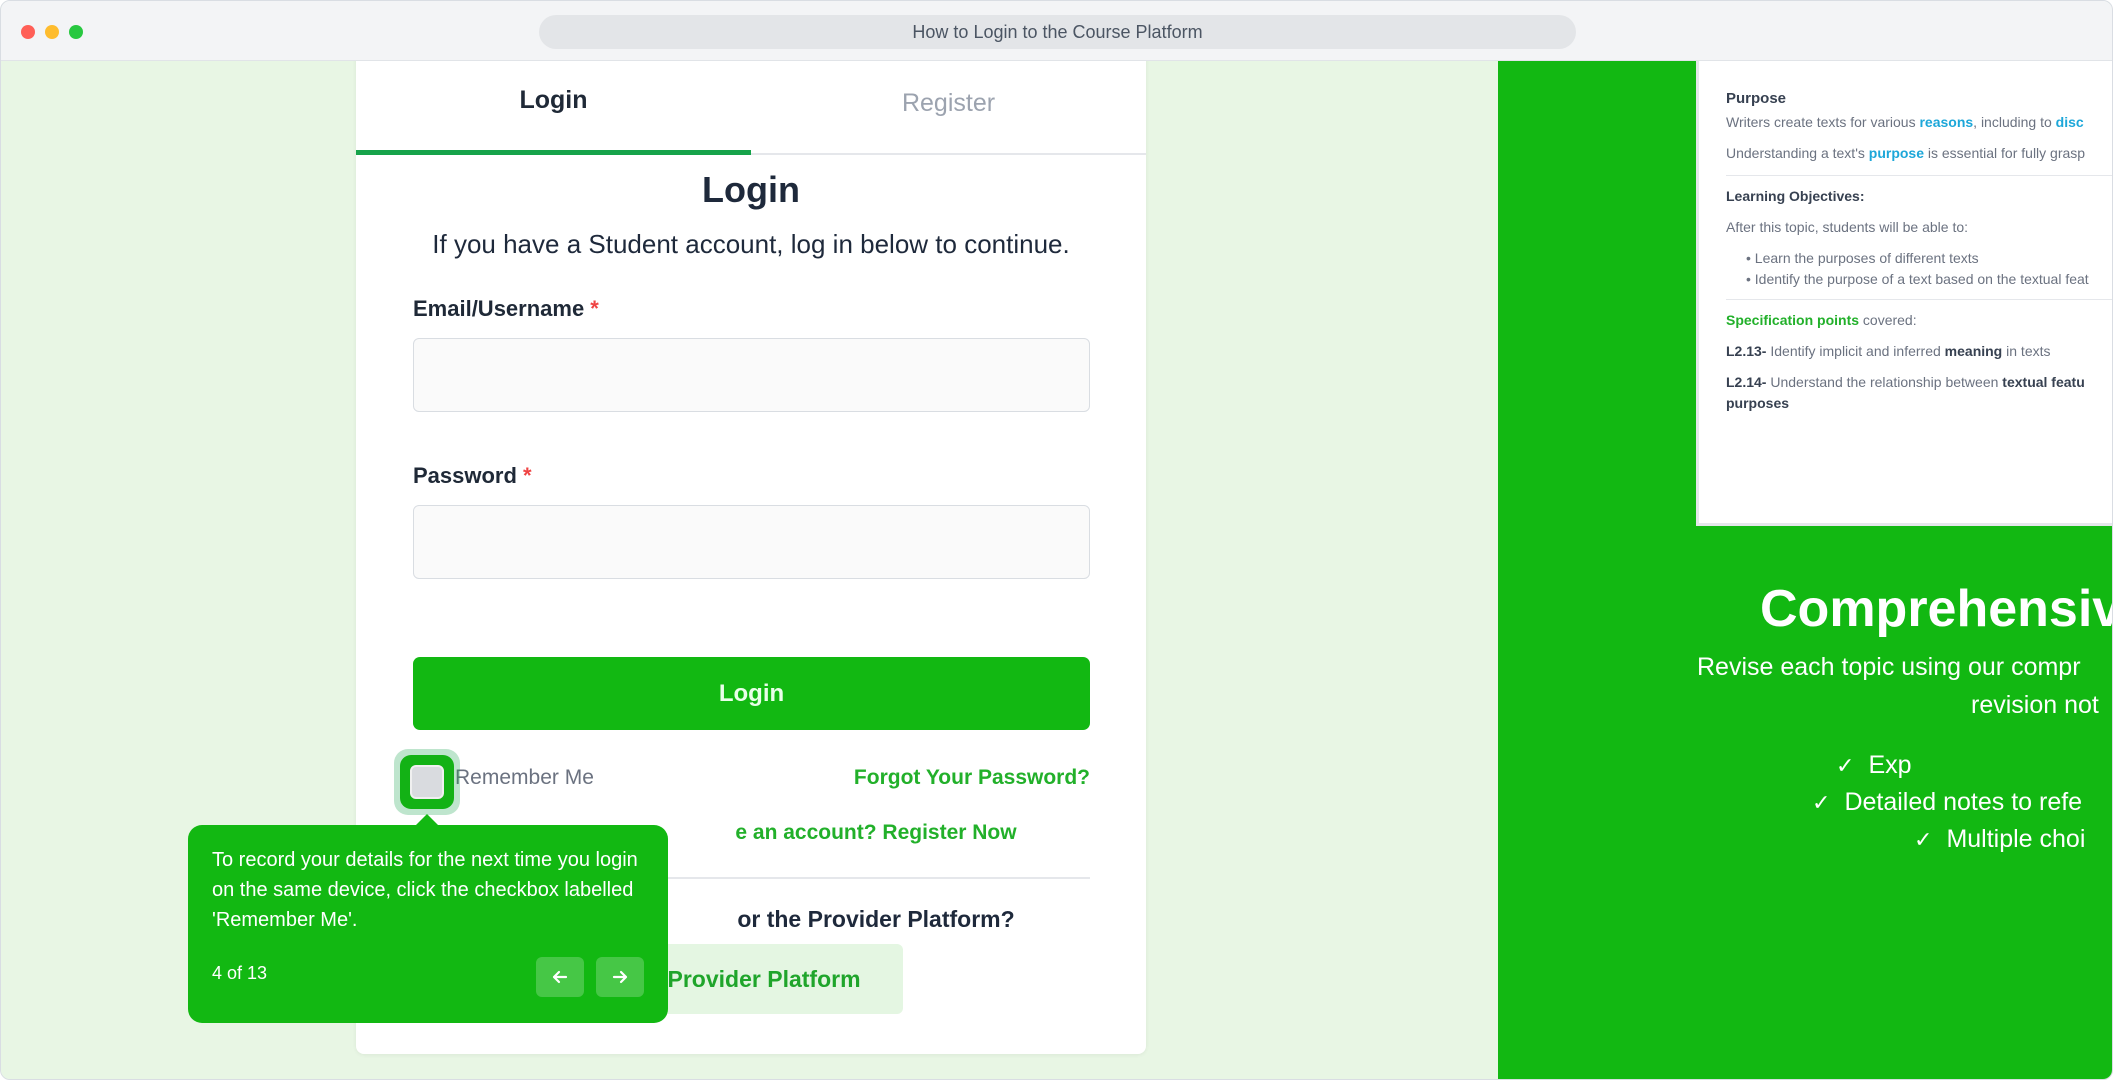 The height and width of the screenshot is (1080, 2113). What do you see at coordinates (1973, 351) in the screenshot?
I see `preview-keyword: meaning` at bounding box center [1973, 351].